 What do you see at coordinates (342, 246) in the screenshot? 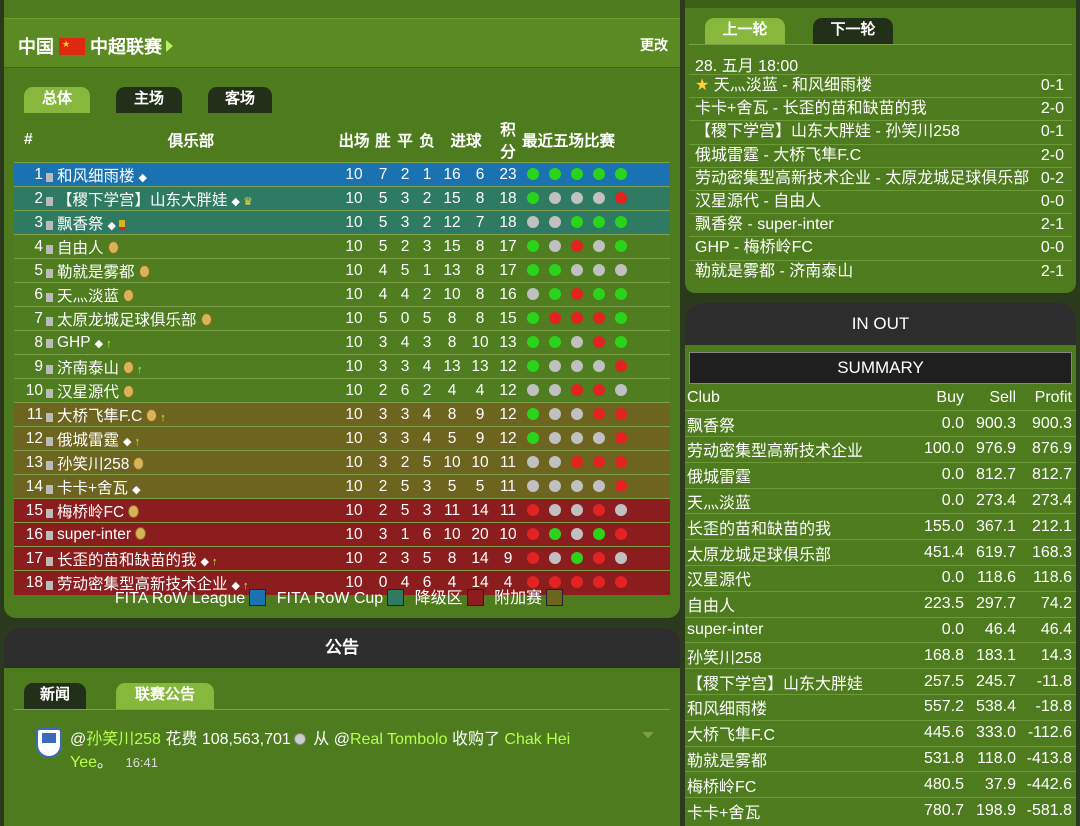
I see `standings-row: 4 自由人 10 5 2 3 15 8 17` at bounding box center [342, 246].